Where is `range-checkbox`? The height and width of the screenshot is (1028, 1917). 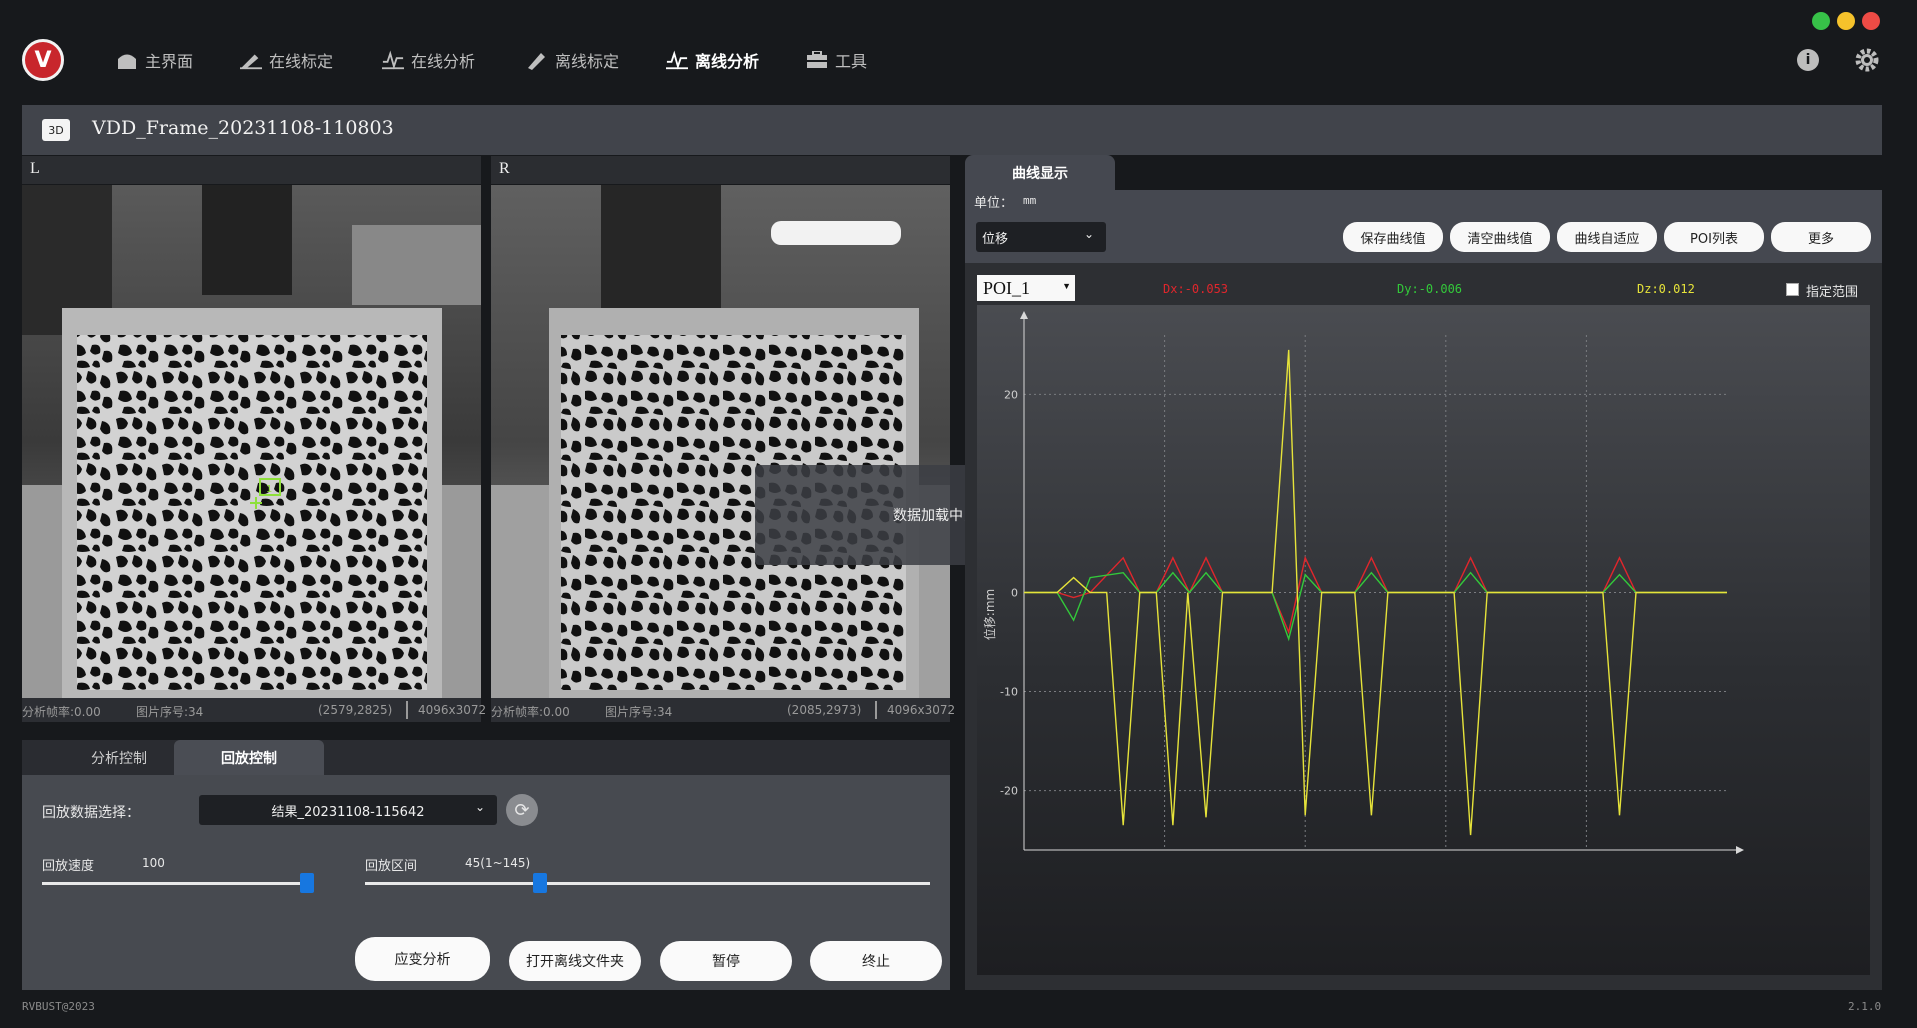
range-checkbox is located at coordinates (1792, 289).